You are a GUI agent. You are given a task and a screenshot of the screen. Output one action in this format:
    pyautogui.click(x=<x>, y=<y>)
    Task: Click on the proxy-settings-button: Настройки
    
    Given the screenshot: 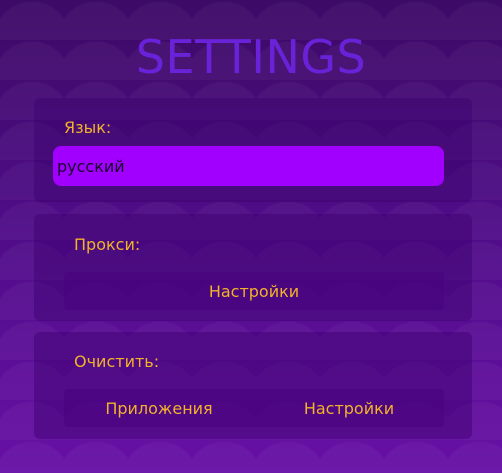 What is the action you would take?
    pyautogui.click(x=254, y=291)
    